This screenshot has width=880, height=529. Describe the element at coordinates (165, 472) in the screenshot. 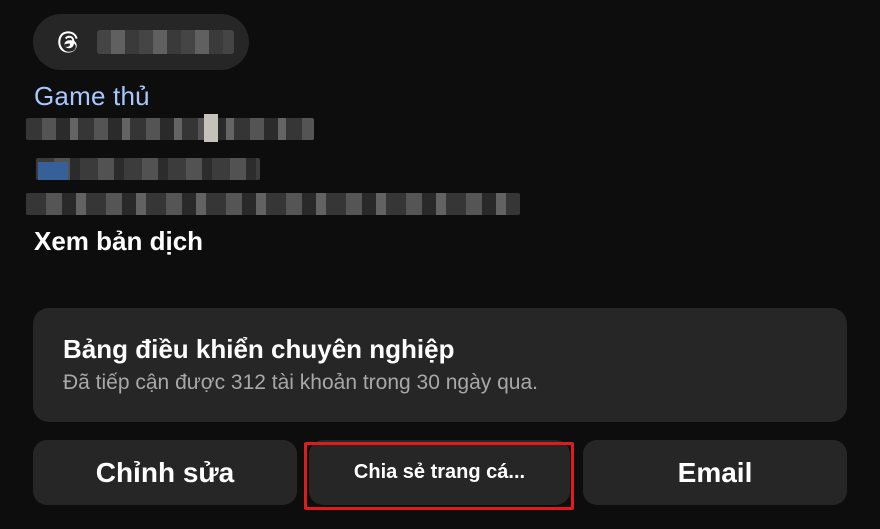

I see `edit-profile-button: Chỉnh sửa` at that location.